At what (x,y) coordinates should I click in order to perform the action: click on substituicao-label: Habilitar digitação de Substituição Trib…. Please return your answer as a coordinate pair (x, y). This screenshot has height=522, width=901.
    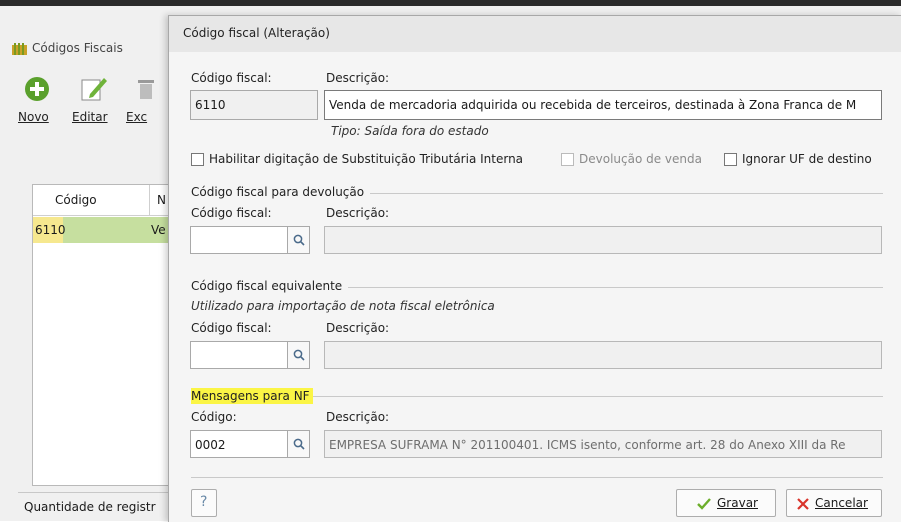
    Looking at the image, I should click on (366, 159).